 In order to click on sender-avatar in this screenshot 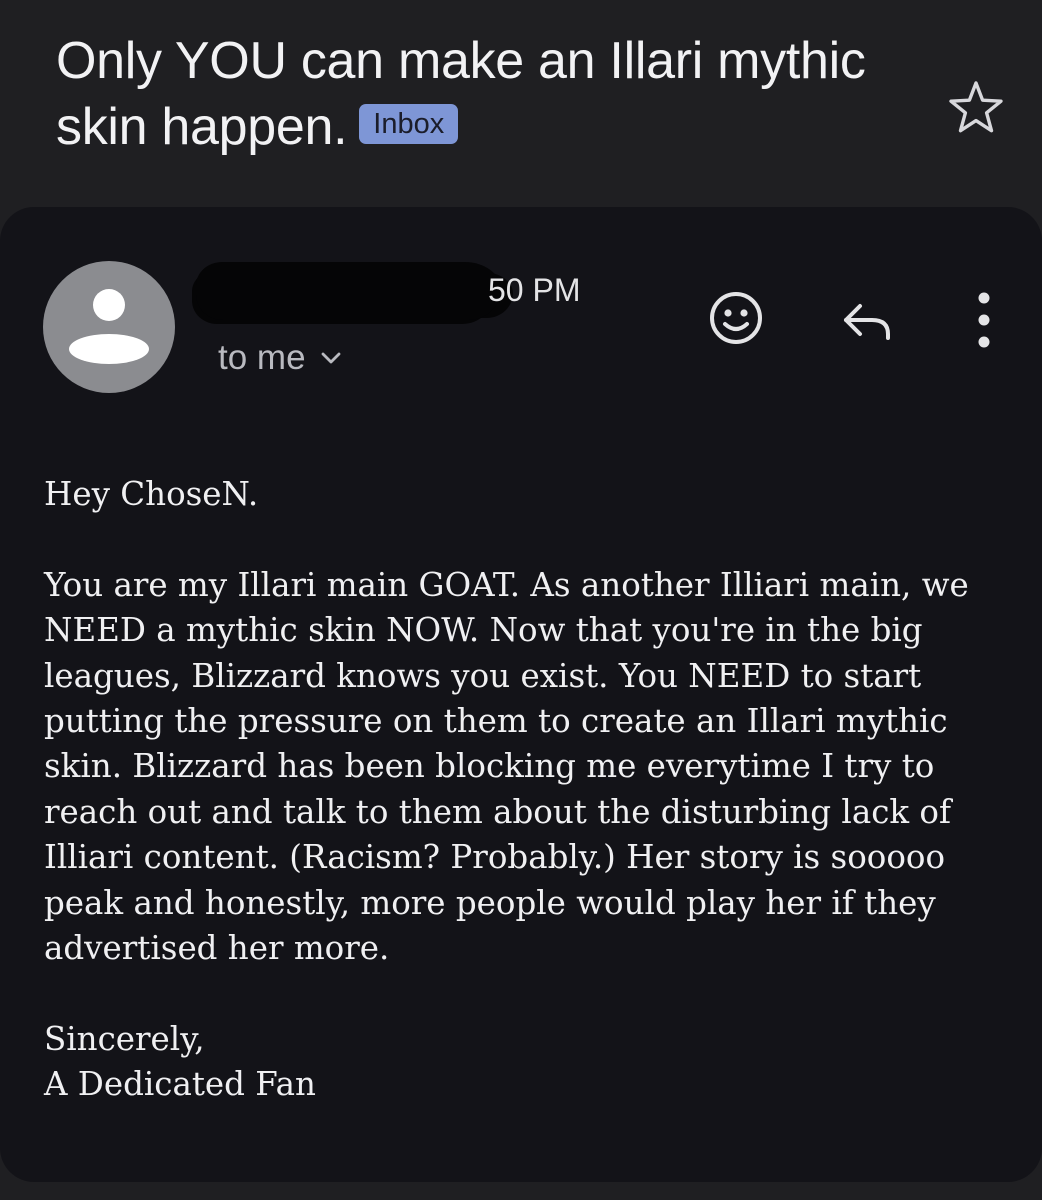, I will do `click(109, 327)`.